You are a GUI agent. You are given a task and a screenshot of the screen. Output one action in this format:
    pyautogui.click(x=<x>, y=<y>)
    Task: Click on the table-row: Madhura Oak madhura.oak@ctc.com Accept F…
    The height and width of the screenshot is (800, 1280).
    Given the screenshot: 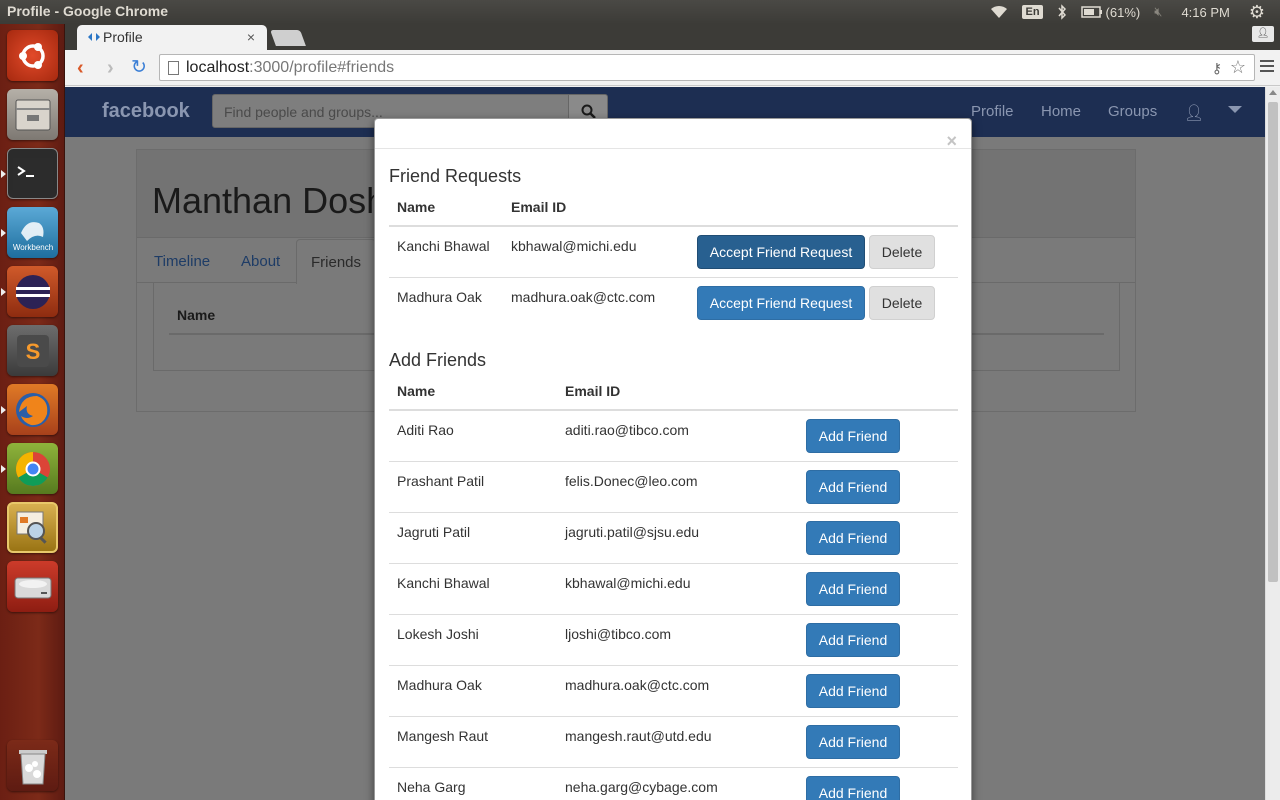 What is the action you would take?
    pyautogui.click(x=673, y=303)
    